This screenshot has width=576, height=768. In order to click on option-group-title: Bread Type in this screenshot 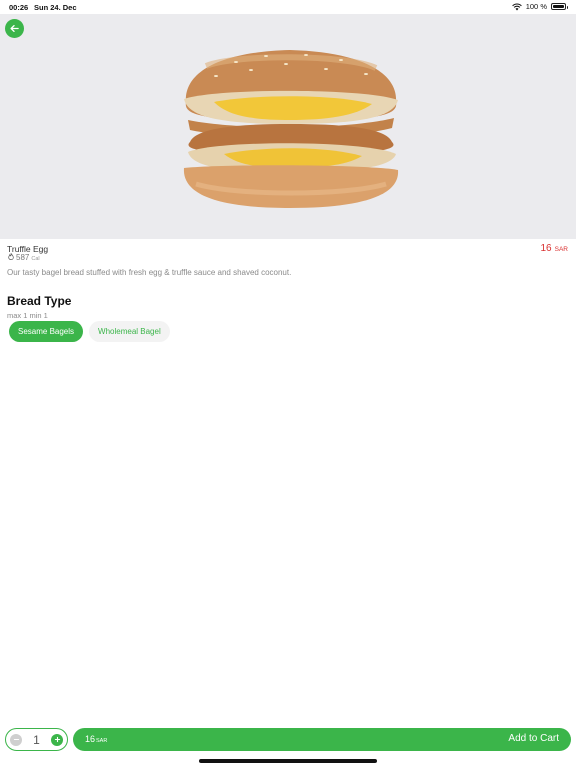, I will do `click(39, 301)`.